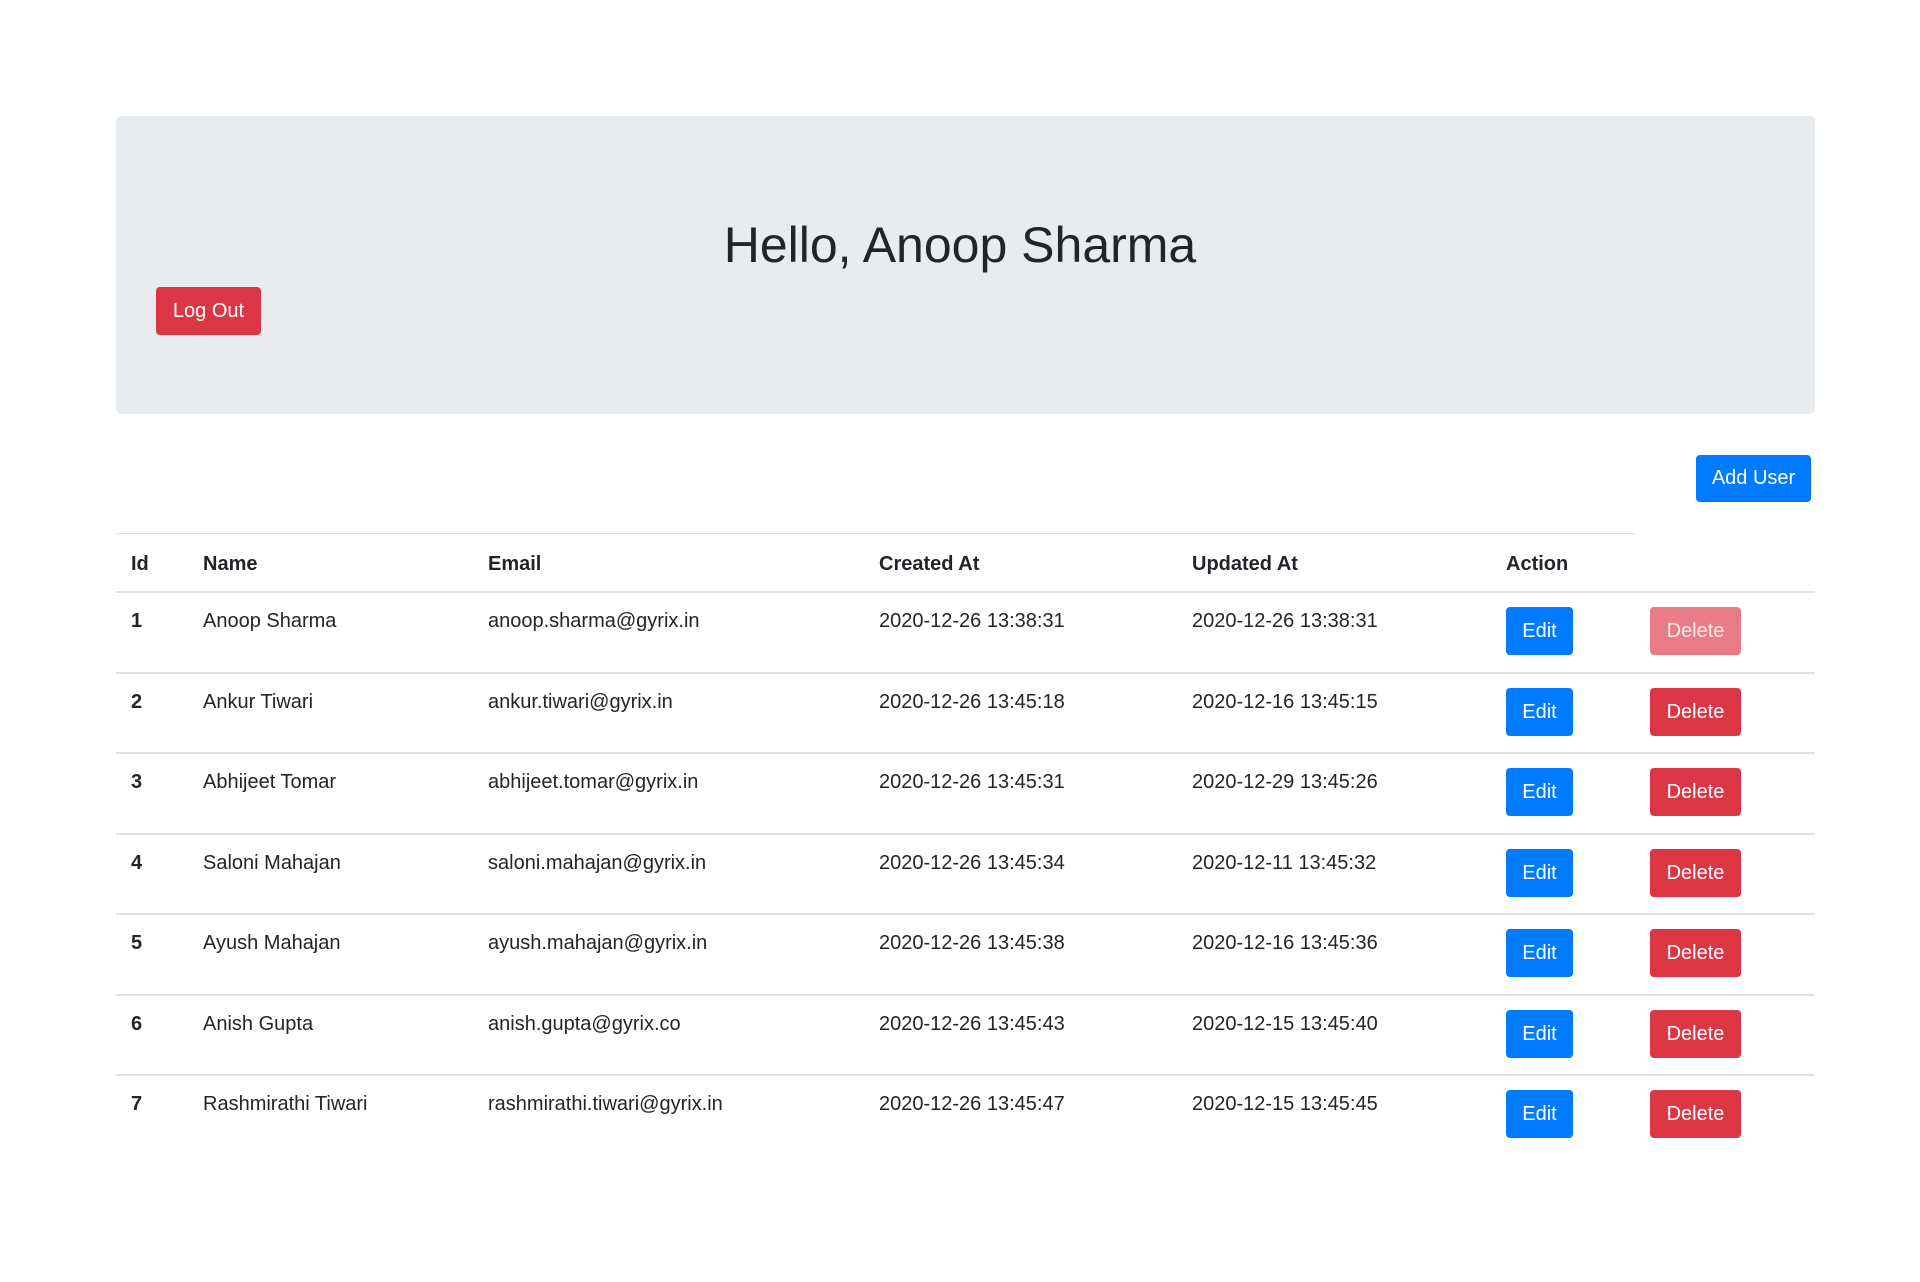  I want to click on cell-updated-at: 2020-12-16 13:45:15, so click(1285, 702).